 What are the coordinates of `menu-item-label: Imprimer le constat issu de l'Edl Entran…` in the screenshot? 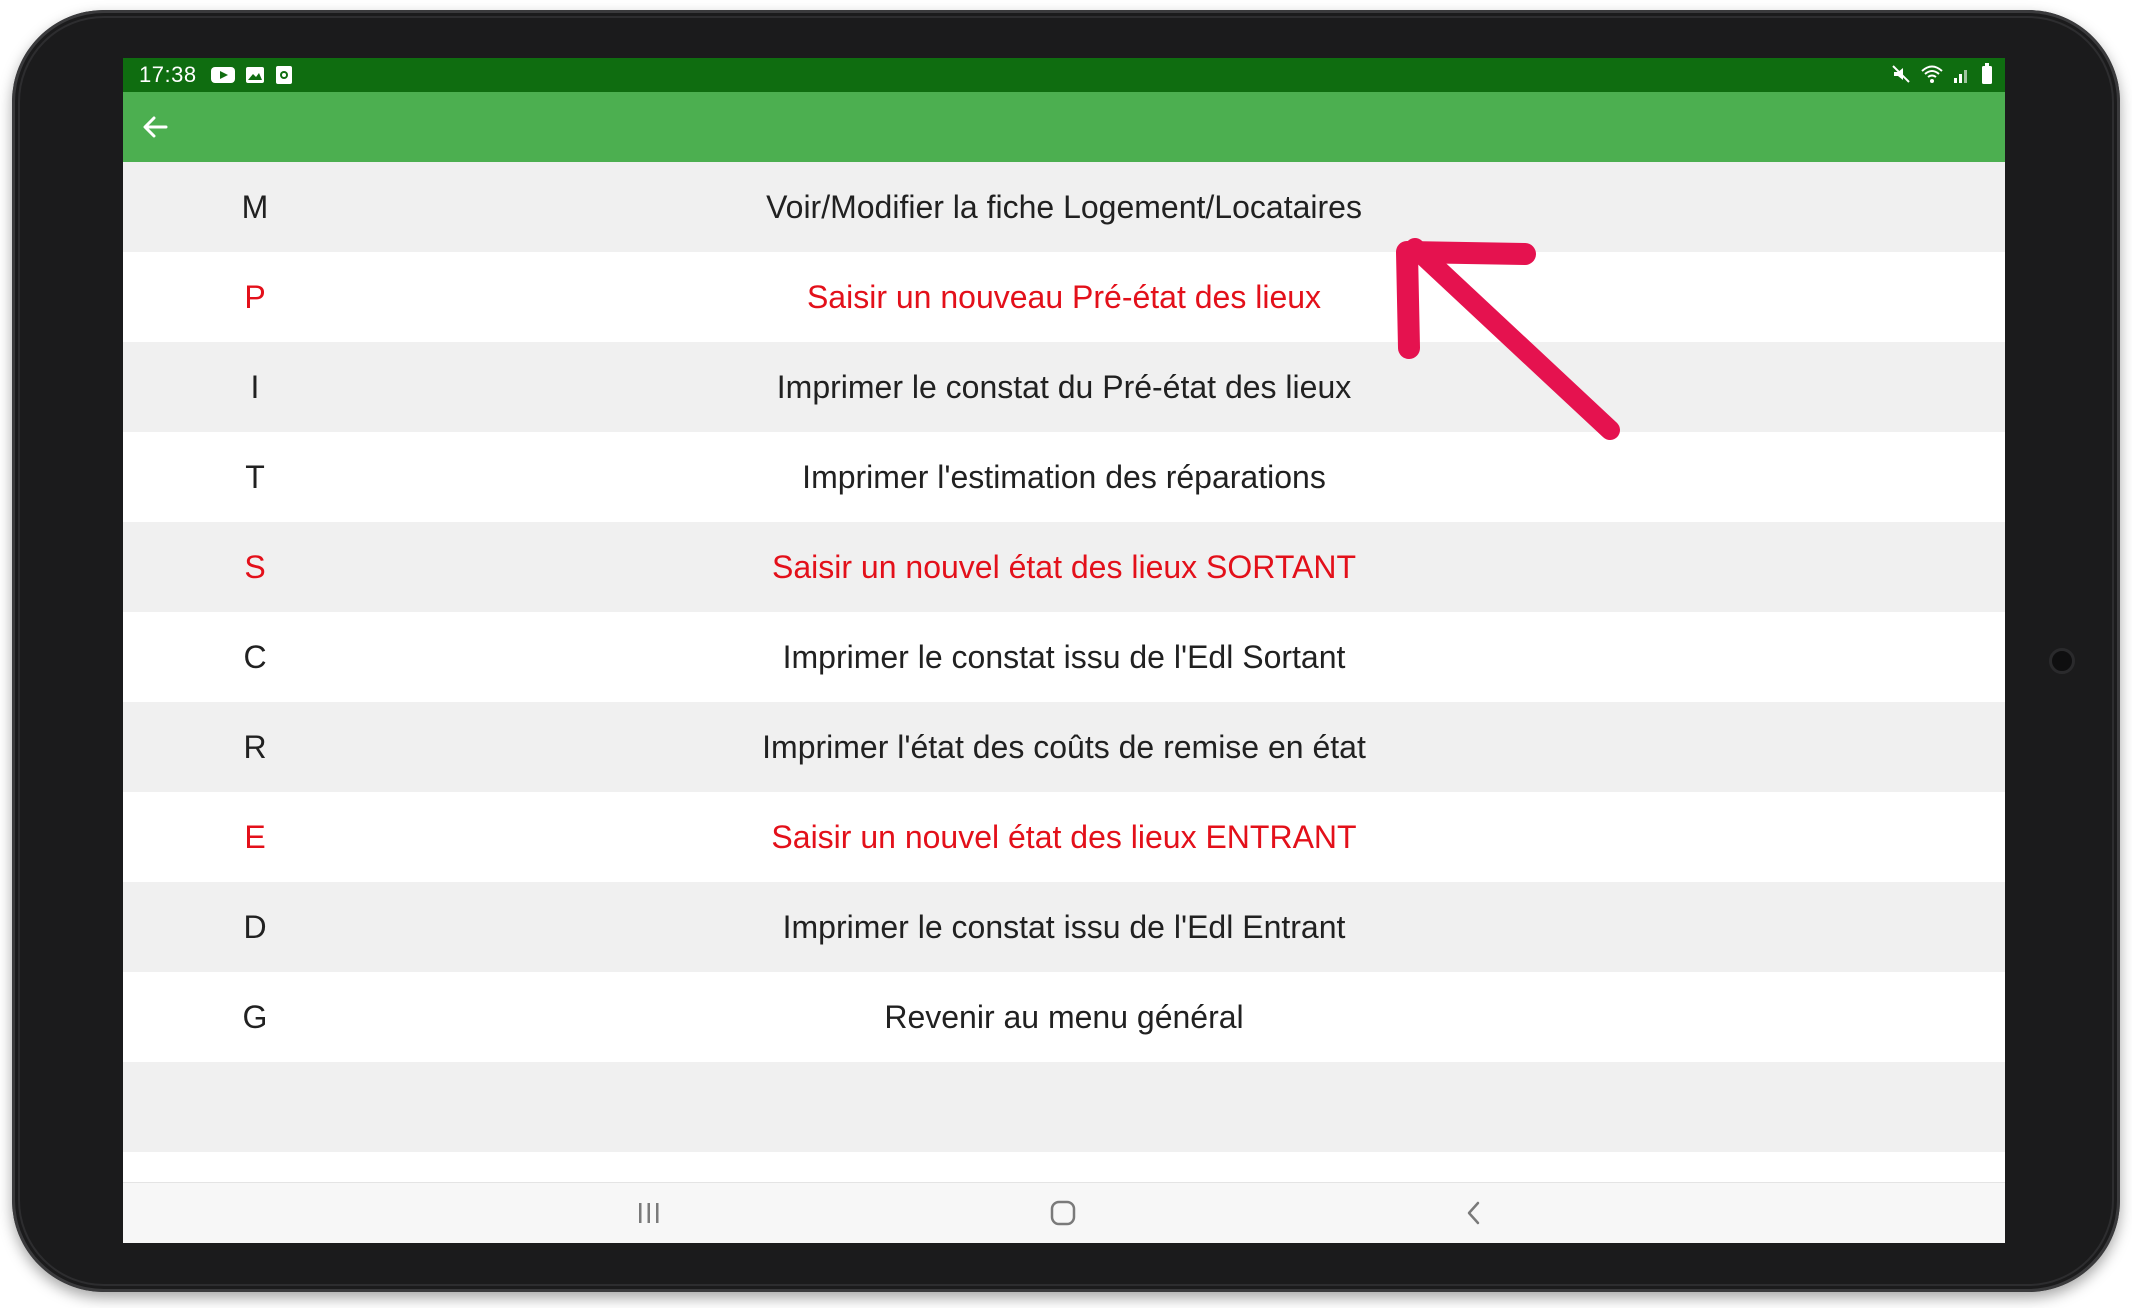 It's located at (1064, 926).